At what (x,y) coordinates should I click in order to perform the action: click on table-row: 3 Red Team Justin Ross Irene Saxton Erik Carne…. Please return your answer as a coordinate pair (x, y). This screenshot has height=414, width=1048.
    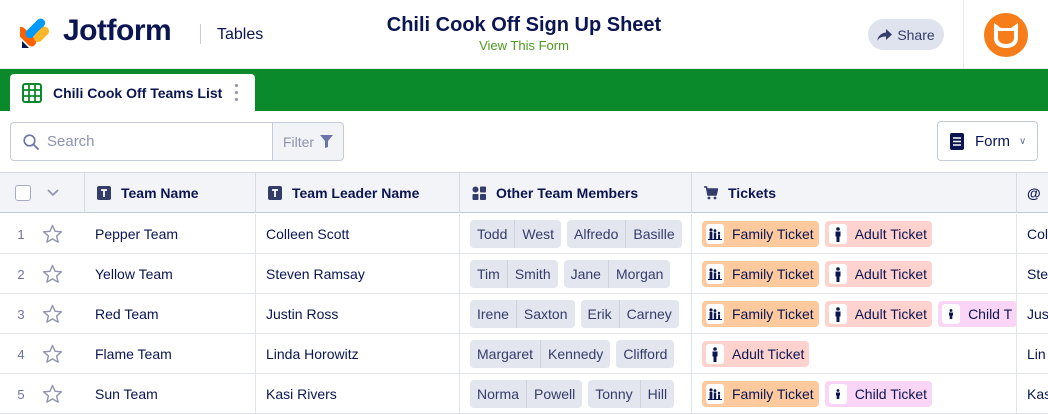
    Looking at the image, I should click on (524, 314).